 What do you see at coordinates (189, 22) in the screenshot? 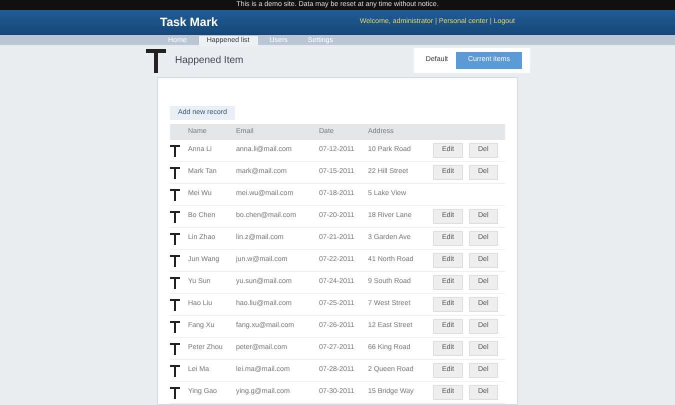
I see `logo: Task Mark` at bounding box center [189, 22].